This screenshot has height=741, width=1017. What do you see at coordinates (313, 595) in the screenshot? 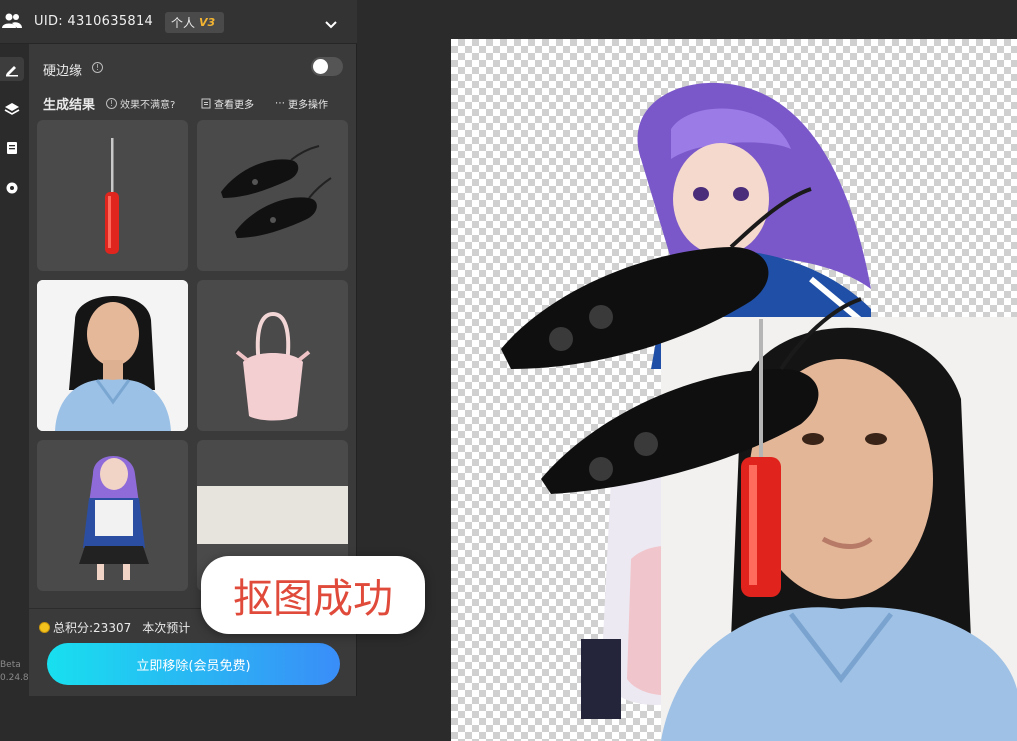
I see `success-toast: 抠图成功` at bounding box center [313, 595].